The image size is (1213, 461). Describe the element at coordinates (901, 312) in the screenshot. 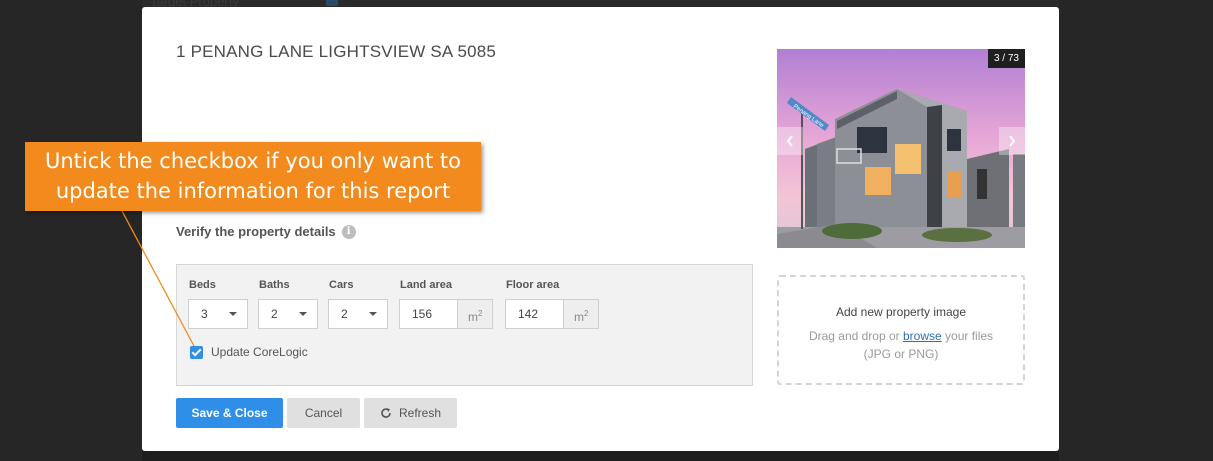

I see `dropzone-title: Add new property image` at that location.